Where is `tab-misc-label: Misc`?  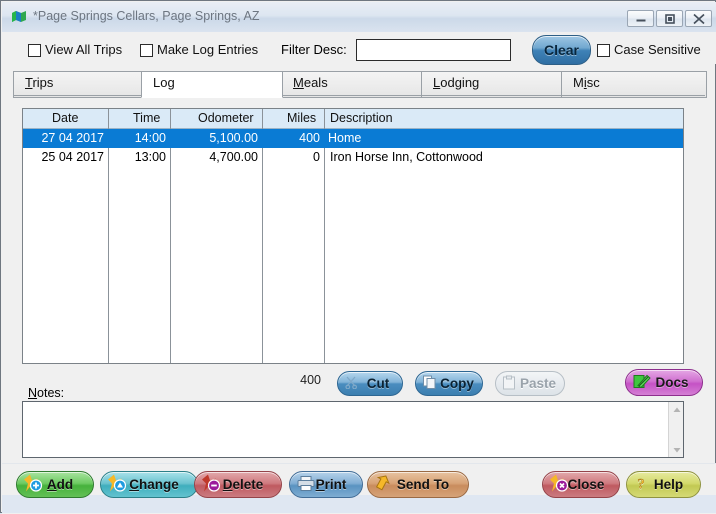
tab-misc-label: Misc is located at coordinates (586, 82).